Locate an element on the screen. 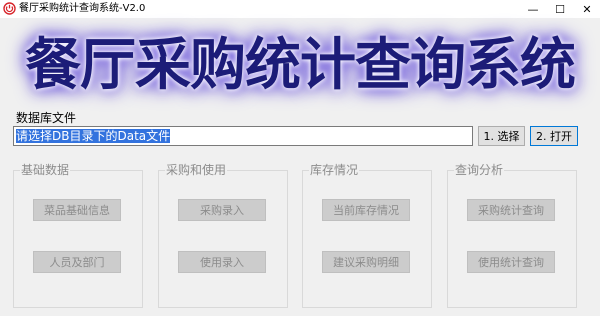 The height and width of the screenshot is (316, 600). staff-department-button: 人员及部门 is located at coordinates (77, 262).